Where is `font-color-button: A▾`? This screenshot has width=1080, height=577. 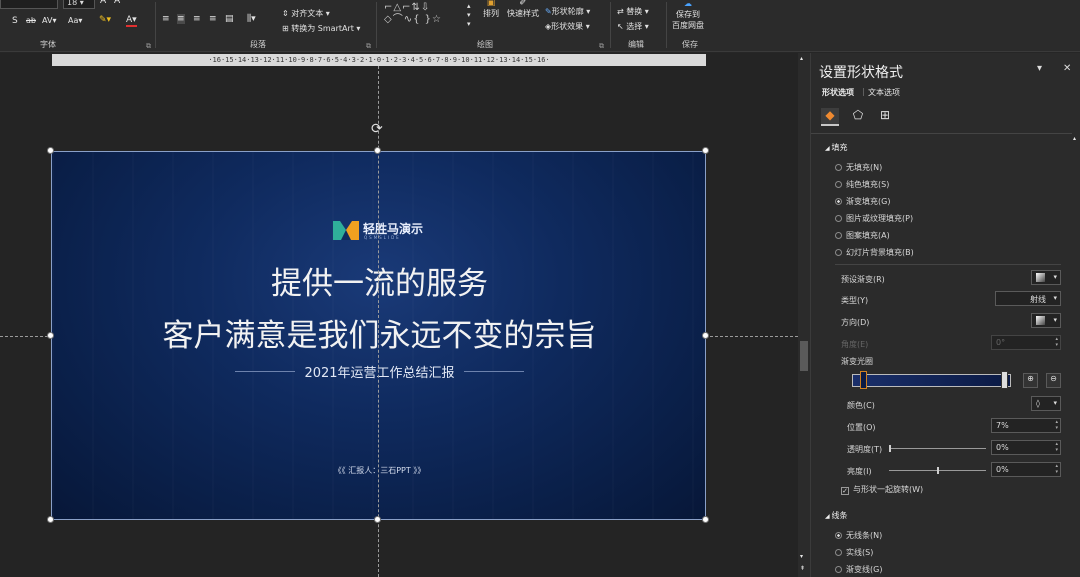 font-color-button: A▾ is located at coordinates (131, 21).